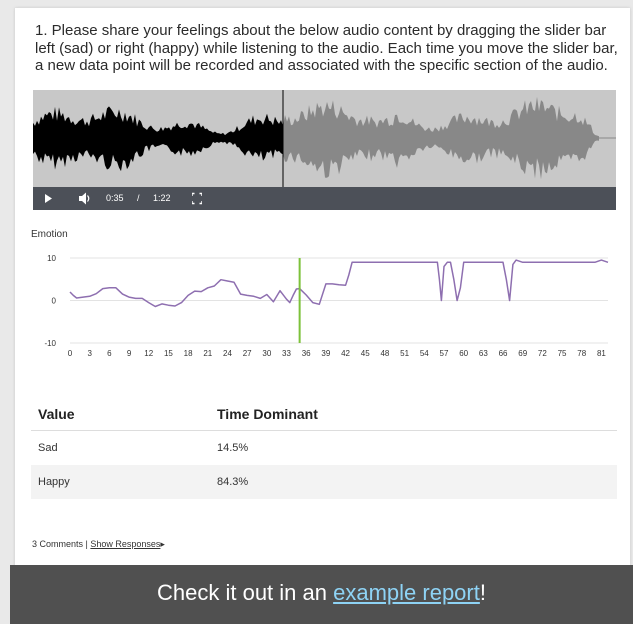  Describe the element at coordinates (503, 353) in the screenshot. I see `x-tick-label: 66` at that location.